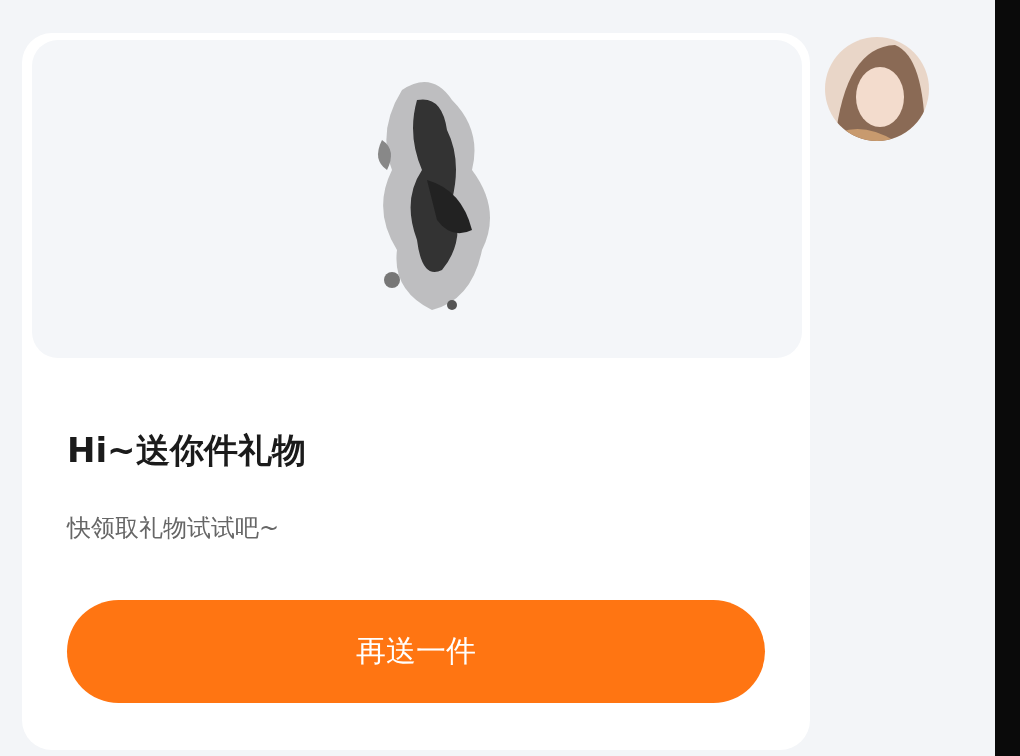 Image resolution: width=1020 pixels, height=756 pixels. Describe the element at coordinates (174, 528) in the screenshot. I see `gift-subtitle: 快领取礼物试试吧~` at that location.